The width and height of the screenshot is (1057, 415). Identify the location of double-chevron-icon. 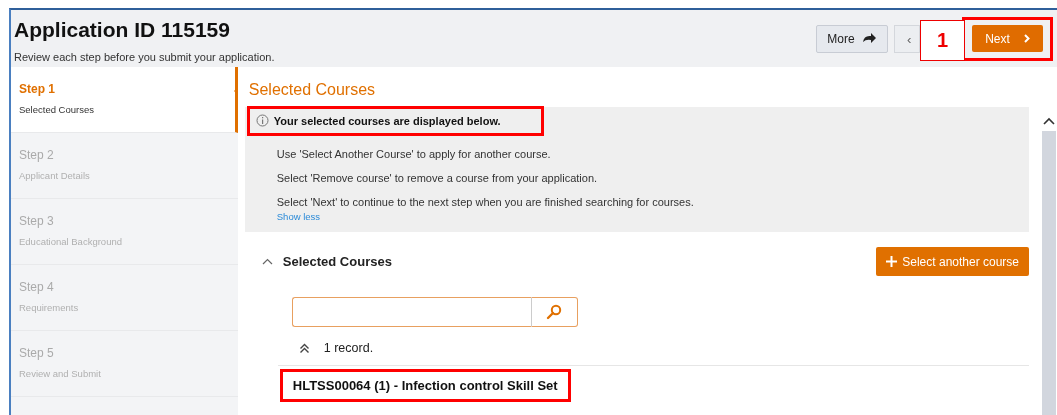
(304, 348).